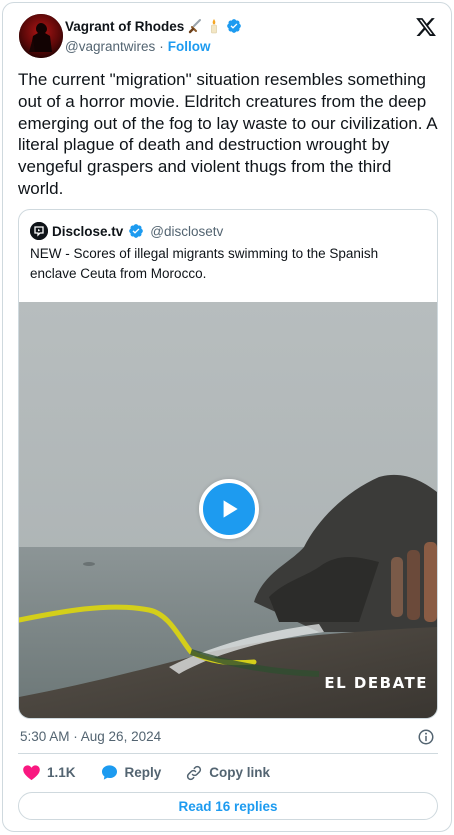 Image resolution: width=454 pixels, height=835 pixels. Describe the element at coordinates (228, 806) in the screenshot. I see `read-replies-button: Read 16 replies` at that location.